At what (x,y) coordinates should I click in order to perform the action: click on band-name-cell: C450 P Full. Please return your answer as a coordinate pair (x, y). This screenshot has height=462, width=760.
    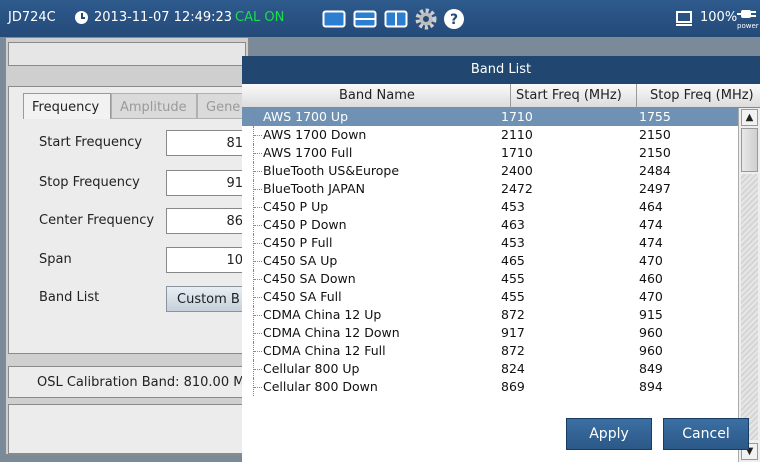
    Looking at the image, I should click on (298, 242).